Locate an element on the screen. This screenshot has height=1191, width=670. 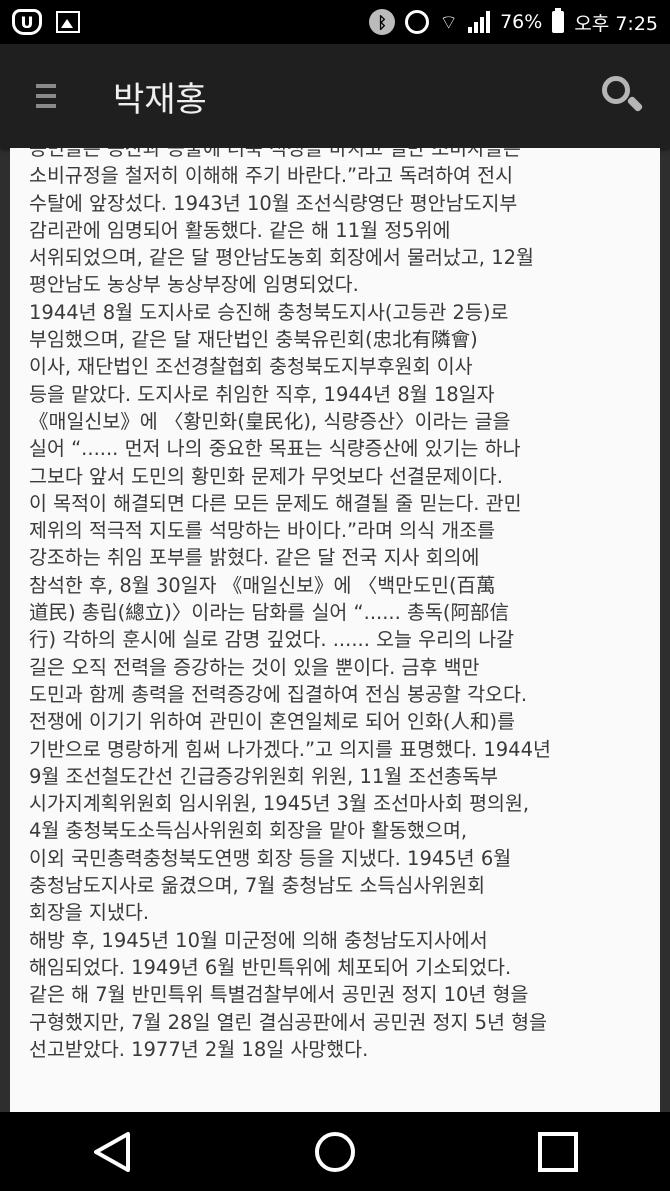
signal-icon is located at coordinates (479, 22).